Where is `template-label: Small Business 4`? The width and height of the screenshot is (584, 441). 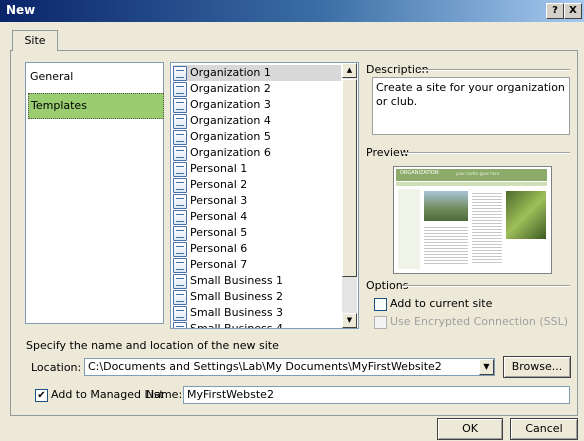
template-label: Small Business 4 is located at coordinates (237, 325).